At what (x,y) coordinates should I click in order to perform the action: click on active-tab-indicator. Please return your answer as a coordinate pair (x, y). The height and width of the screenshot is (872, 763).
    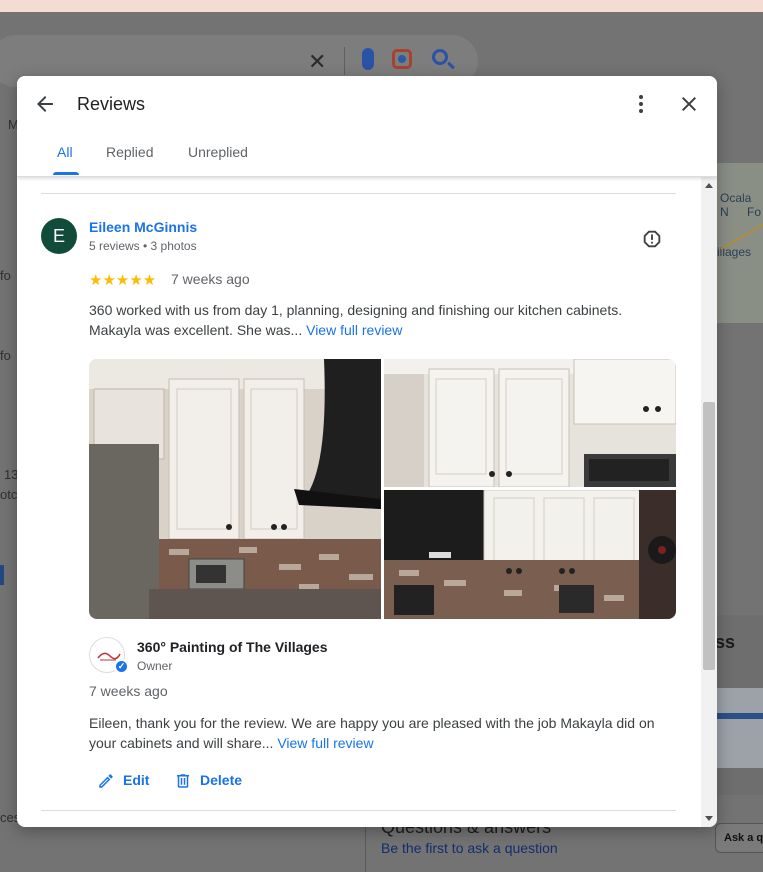
    Looking at the image, I should click on (66, 173).